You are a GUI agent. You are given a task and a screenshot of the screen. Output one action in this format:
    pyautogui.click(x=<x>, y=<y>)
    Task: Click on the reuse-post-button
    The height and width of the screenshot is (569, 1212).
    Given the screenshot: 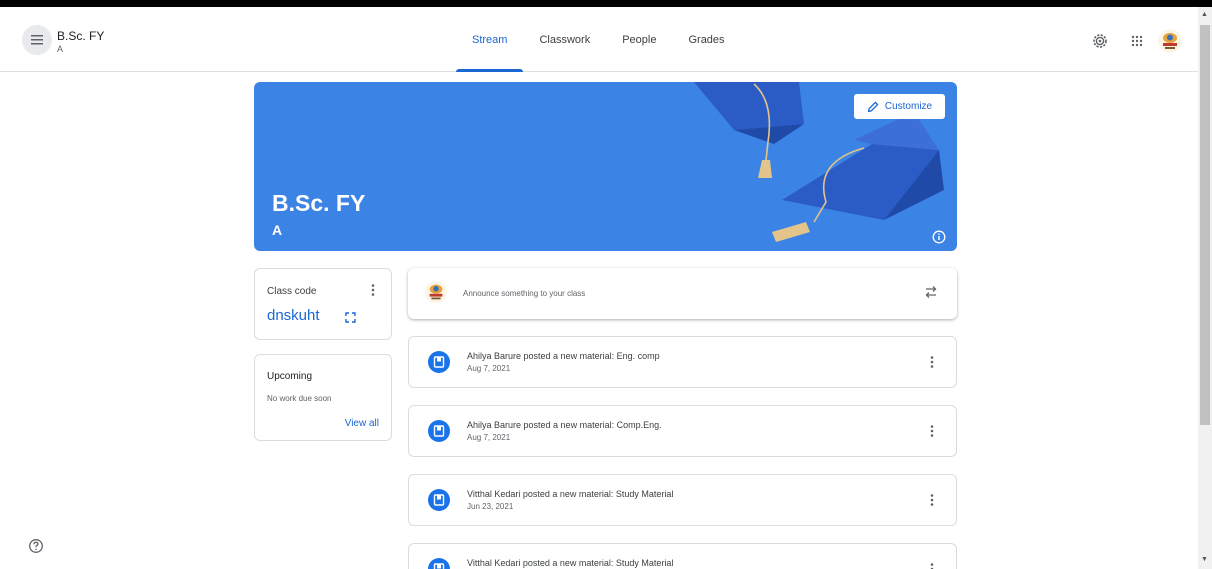 What is the action you would take?
    pyautogui.click(x=931, y=292)
    